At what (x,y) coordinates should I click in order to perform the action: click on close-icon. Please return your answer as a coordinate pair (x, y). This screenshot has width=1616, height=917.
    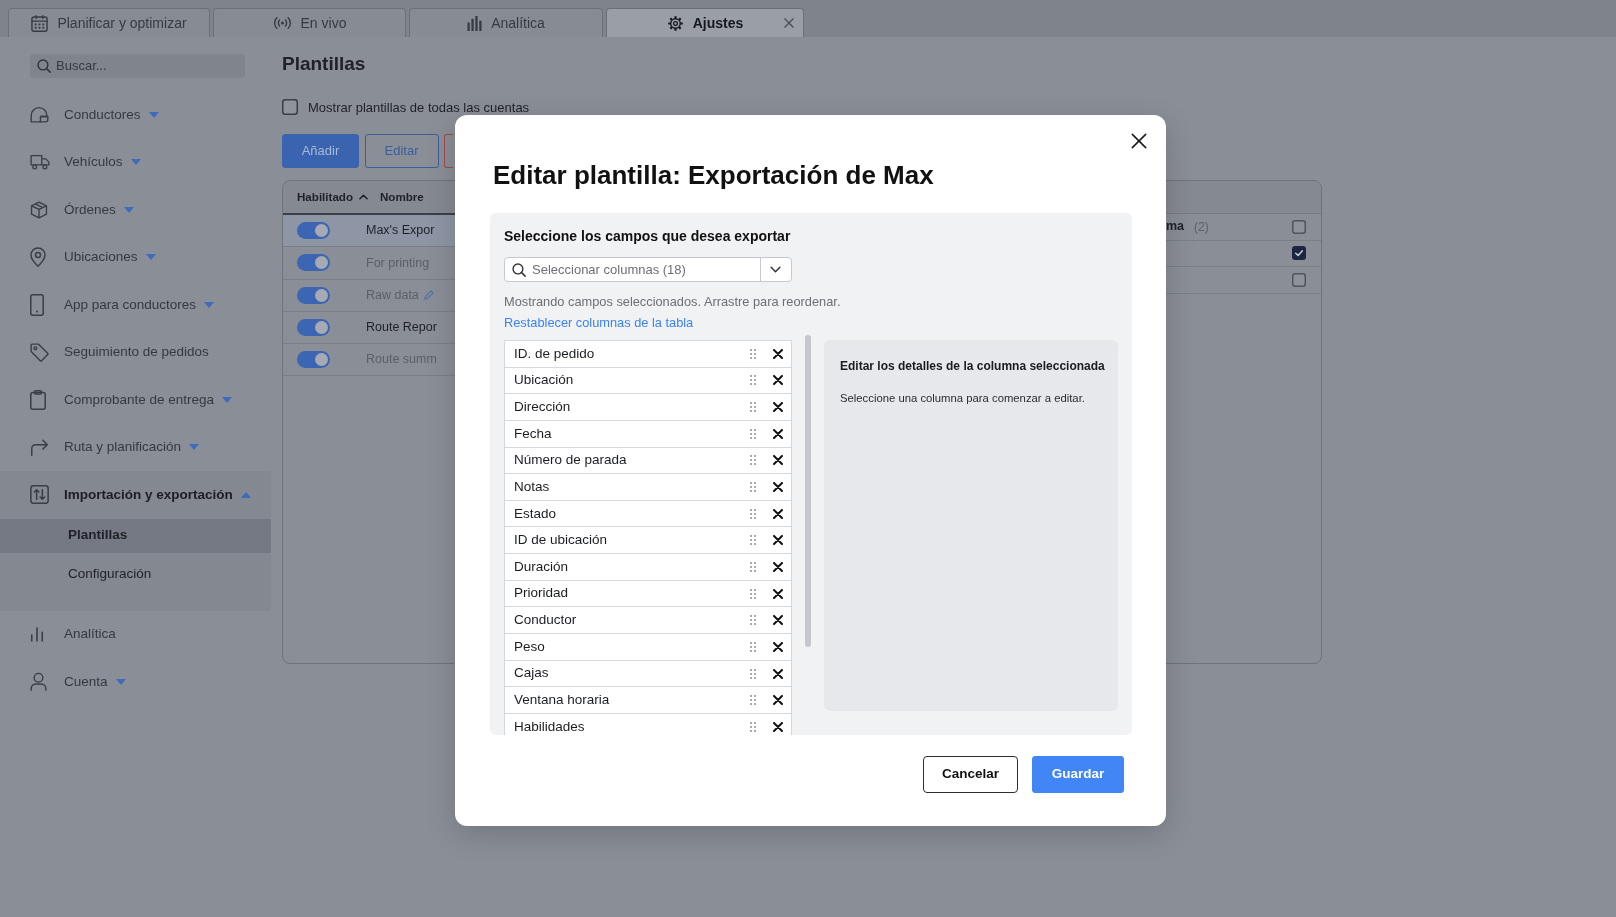
    Looking at the image, I should click on (1139, 141).